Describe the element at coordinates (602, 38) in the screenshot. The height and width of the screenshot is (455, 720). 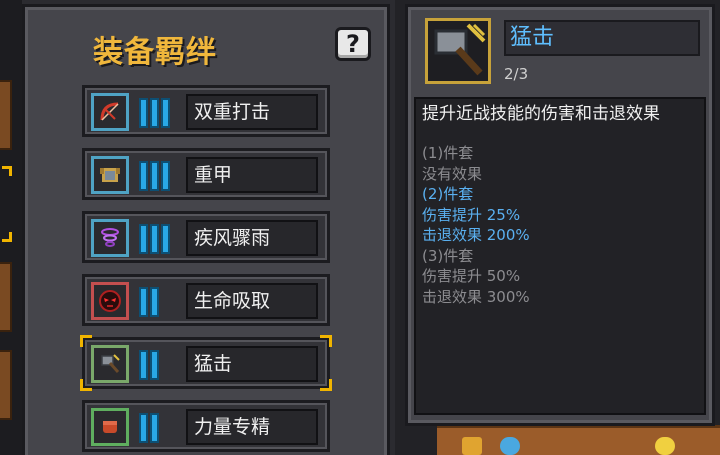
I see `detail-title: 猛击` at that location.